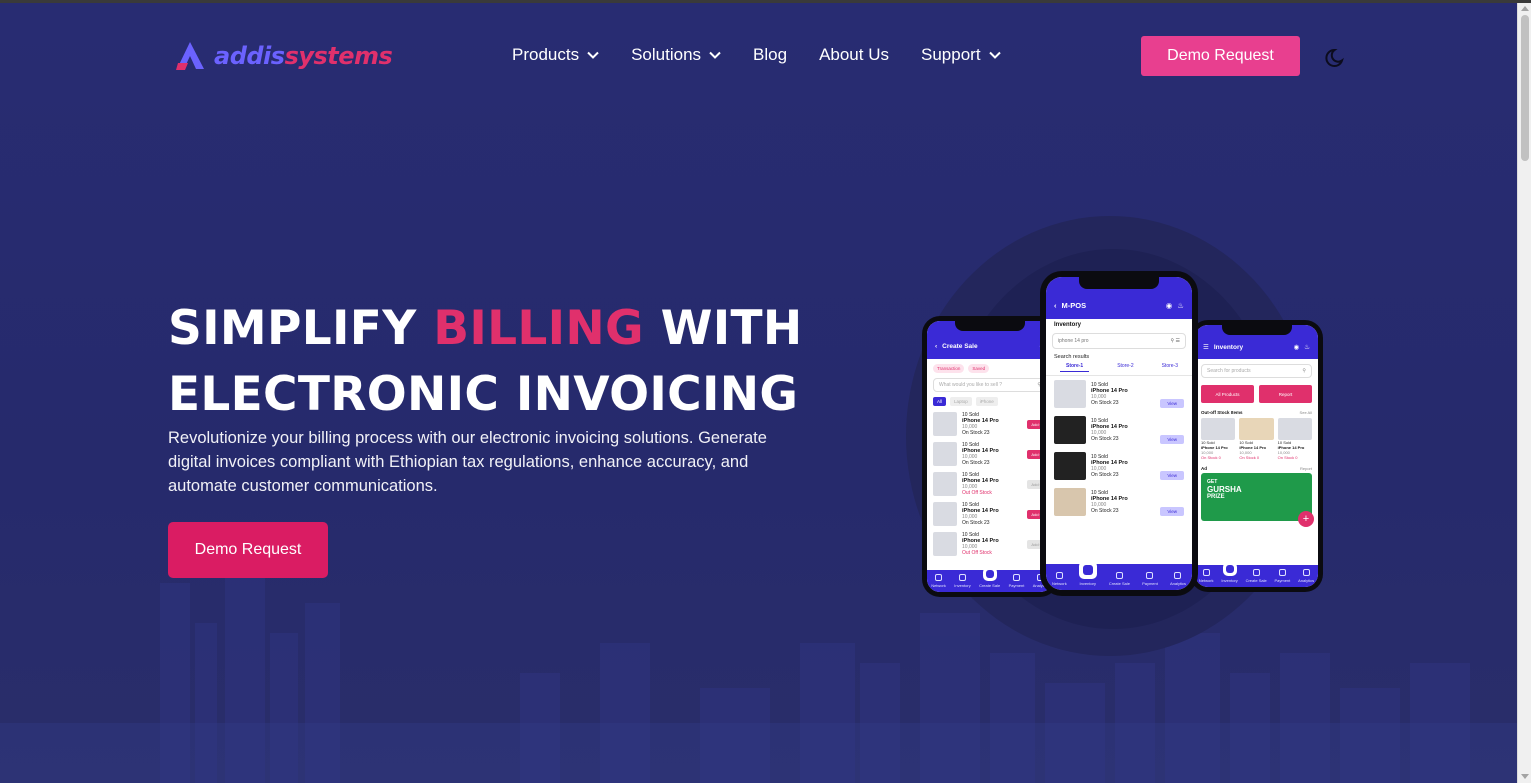 The image size is (1531, 783). What do you see at coordinates (1211, 457) in the screenshot?
I see `product-stock: On Stock 0` at bounding box center [1211, 457].